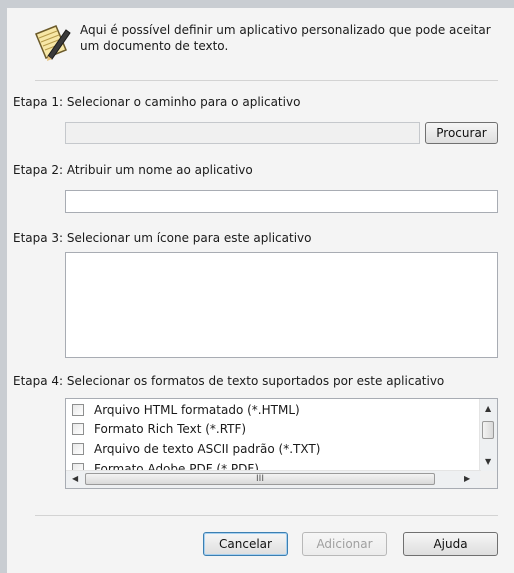 The image size is (514, 573). I want to click on step2-label: Etapa 2: Atribuir um nome ao aplicativo, so click(133, 170).